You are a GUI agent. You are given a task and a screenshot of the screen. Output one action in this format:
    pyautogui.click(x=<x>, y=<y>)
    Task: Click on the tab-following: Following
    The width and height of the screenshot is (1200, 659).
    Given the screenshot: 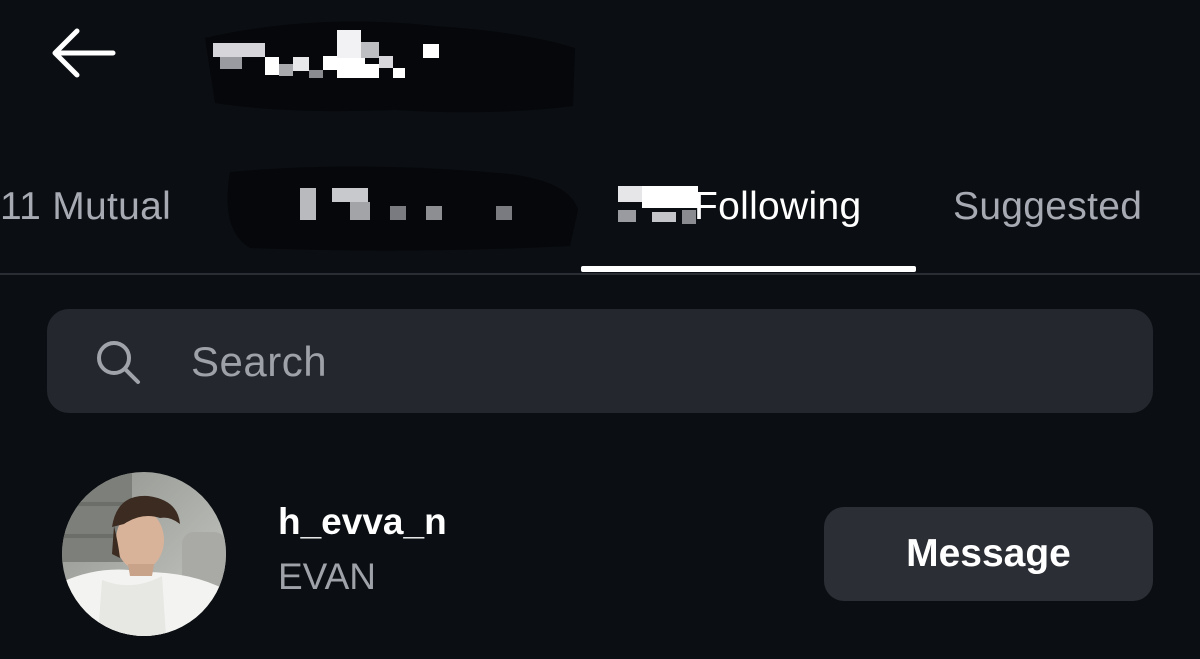 What is the action you would take?
    pyautogui.click(x=777, y=207)
    